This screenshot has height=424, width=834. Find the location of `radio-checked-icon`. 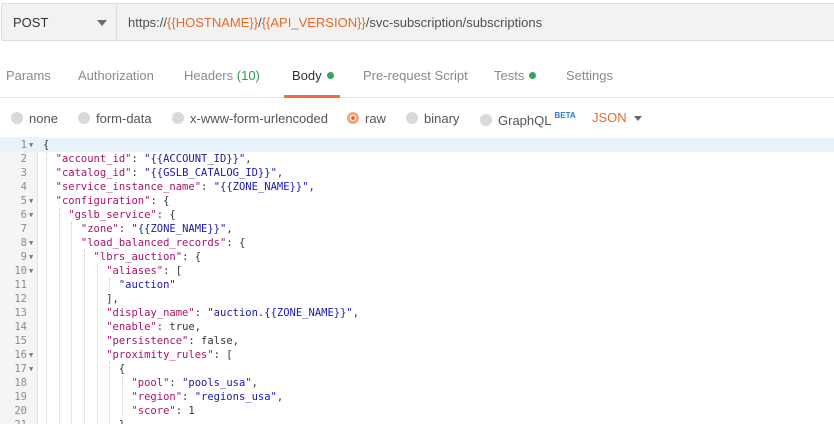

radio-checked-icon is located at coordinates (353, 118).